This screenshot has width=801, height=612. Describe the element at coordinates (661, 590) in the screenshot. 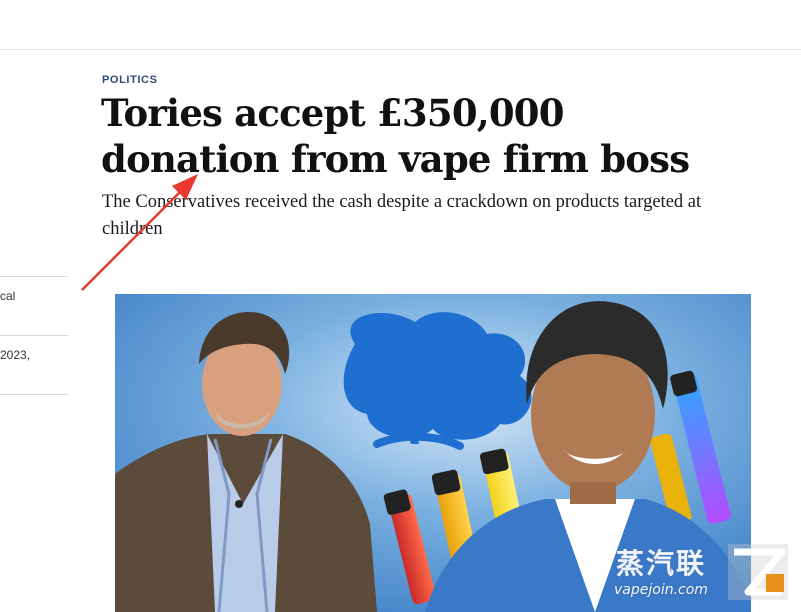

I see `watermark-url: vapejoin.com` at that location.